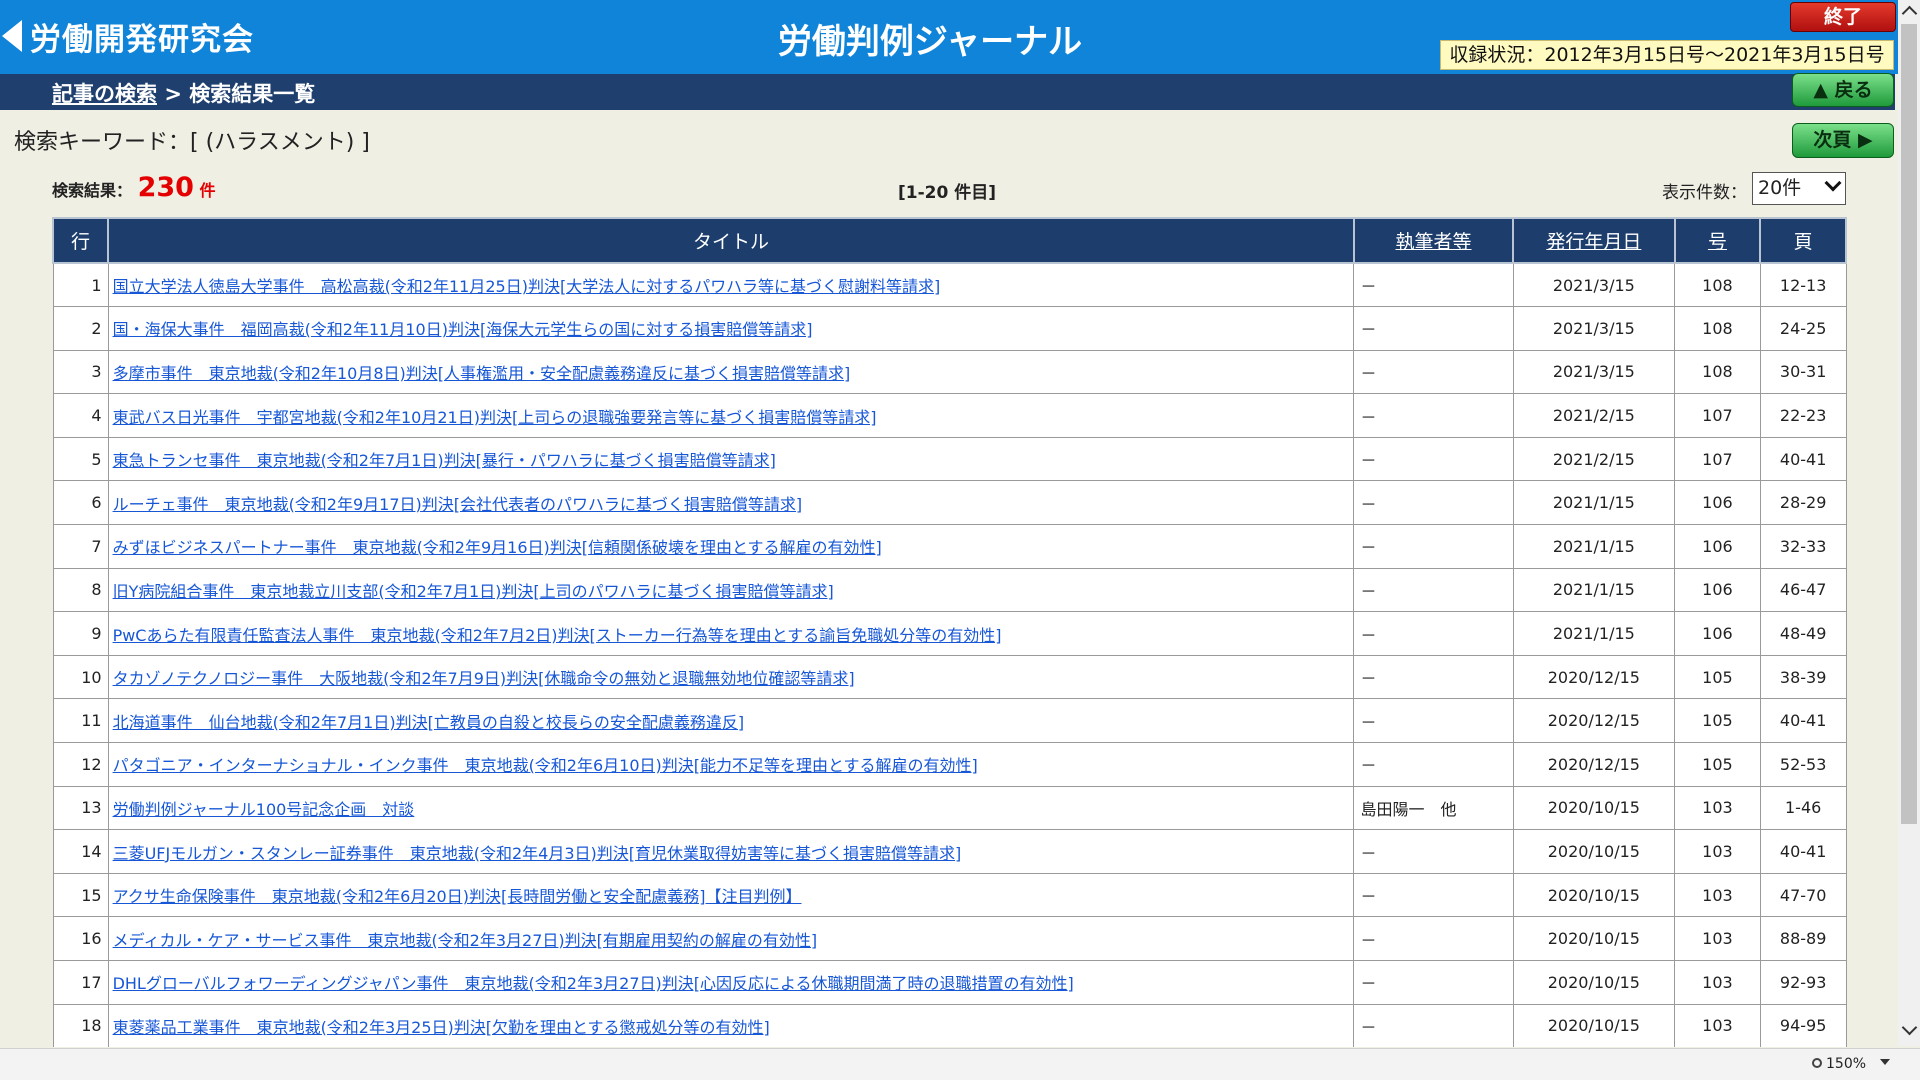 This screenshot has width=1920, height=1080. What do you see at coordinates (1909, 11) in the screenshot?
I see `scroll-up-icon` at bounding box center [1909, 11].